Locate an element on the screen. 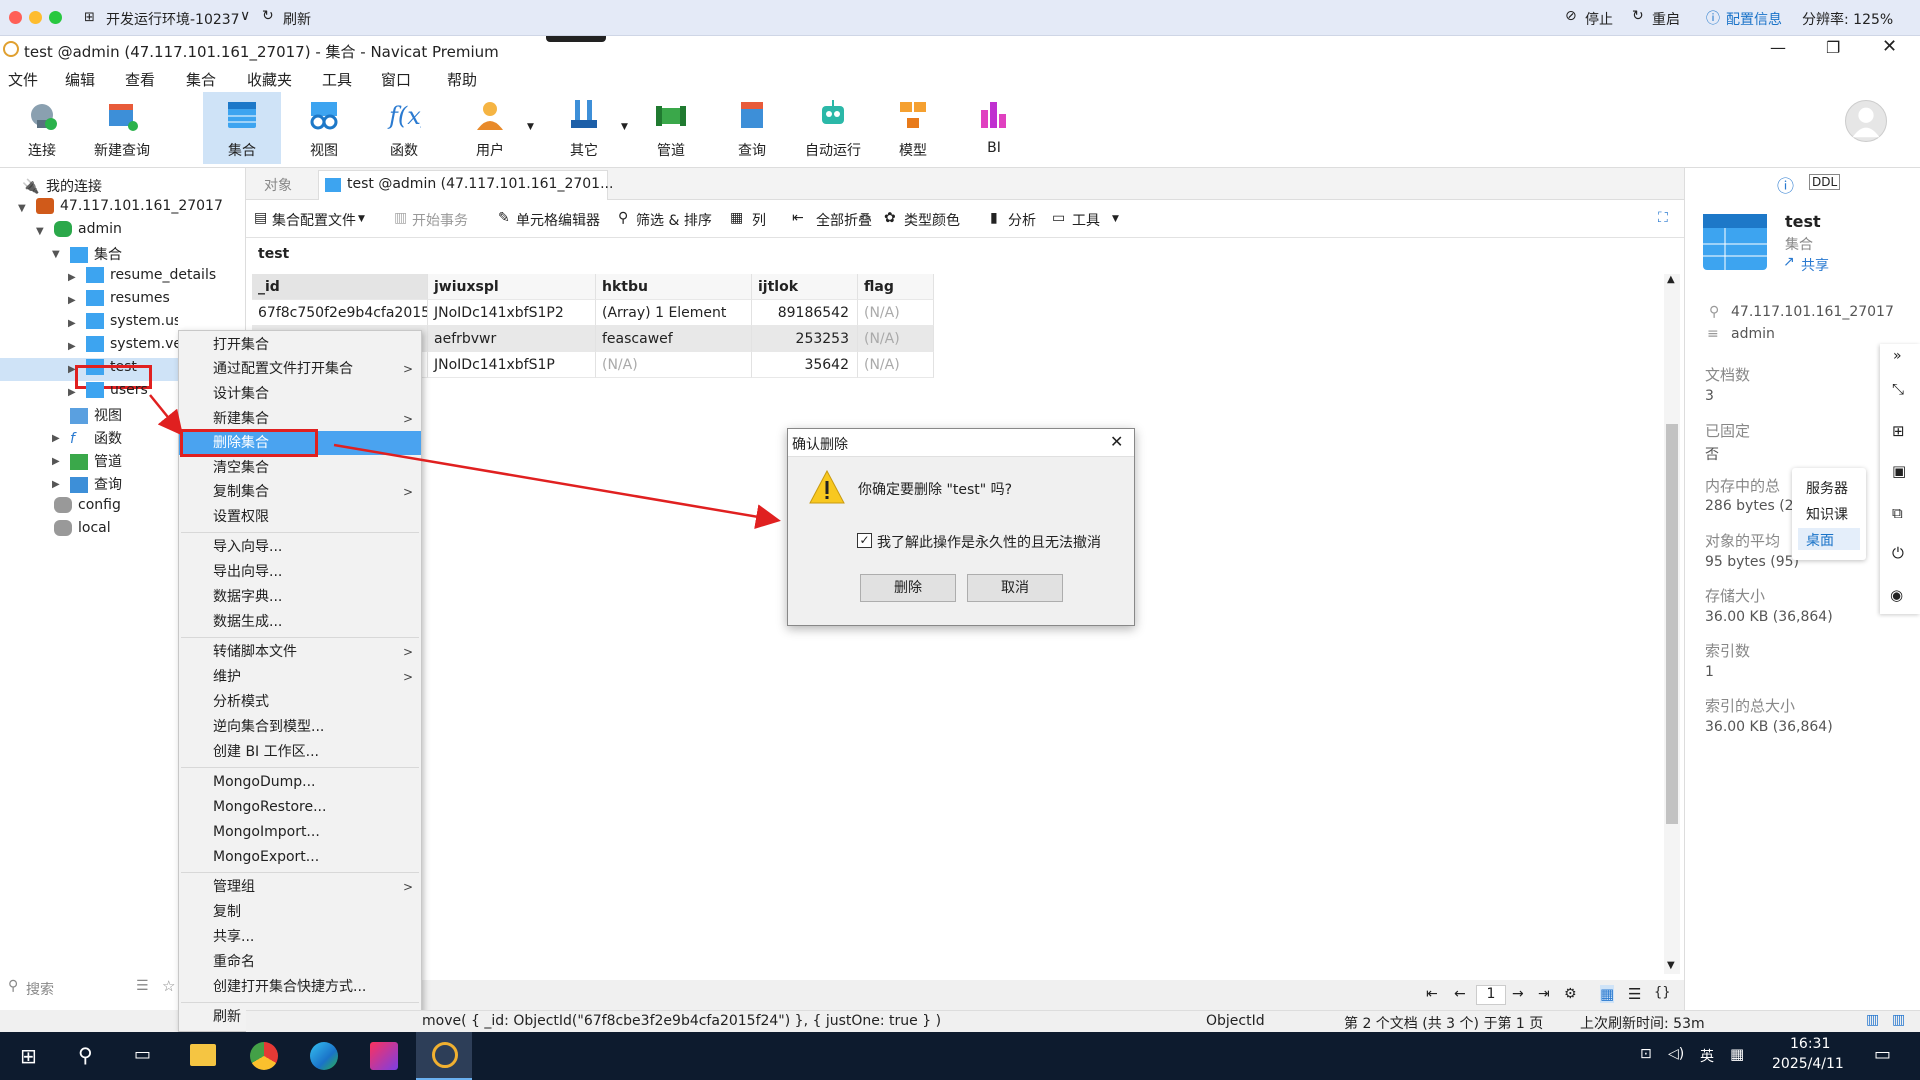 Image resolution: width=1920 pixels, height=1080 pixels. task-view-button: ▭ is located at coordinates (144, 1056).